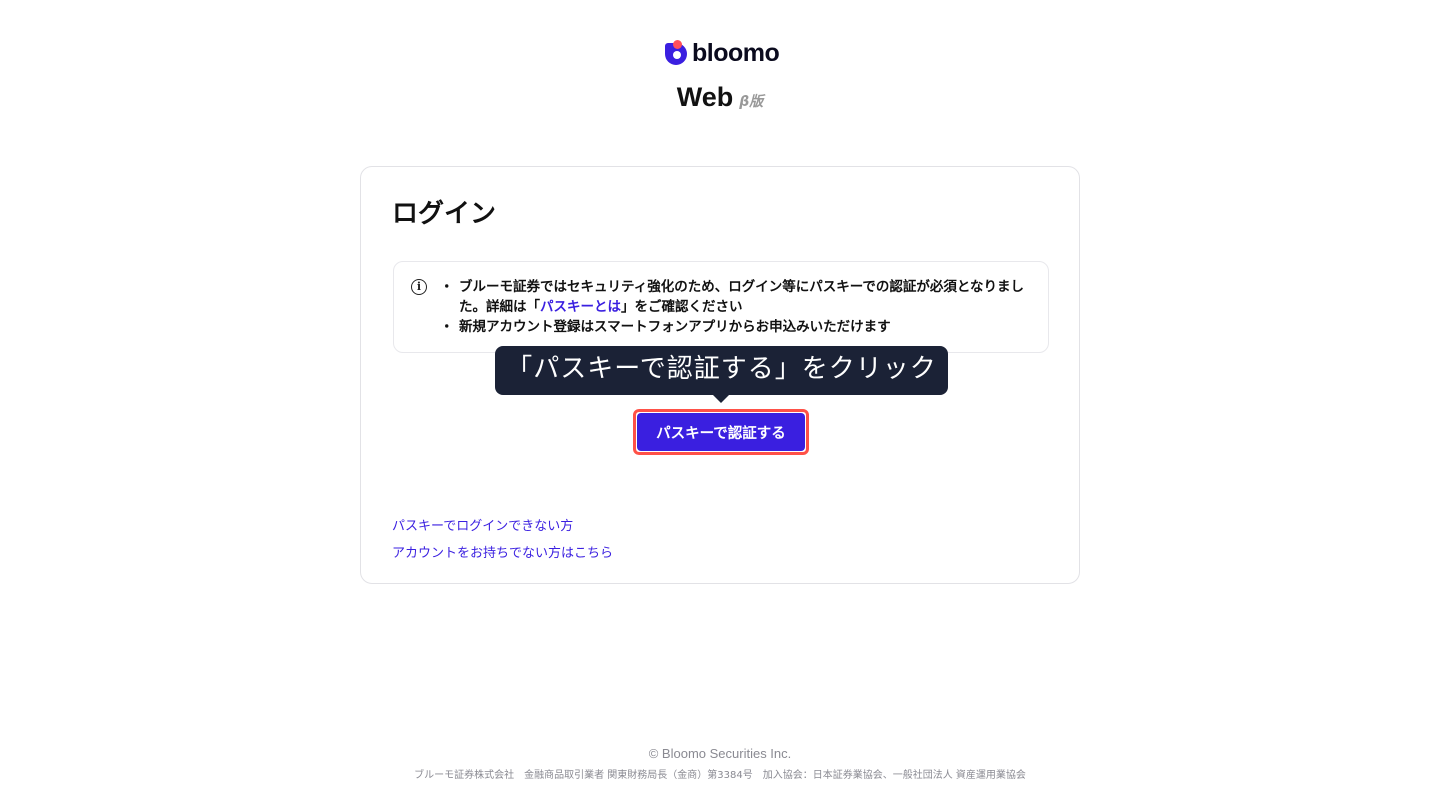 Image resolution: width=1440 pixels, height=800 pixels. Describe the element at coordinates (502, 526) in the screenshot. I see `cannot-login-link: パスキーでログインできない方` at that location.